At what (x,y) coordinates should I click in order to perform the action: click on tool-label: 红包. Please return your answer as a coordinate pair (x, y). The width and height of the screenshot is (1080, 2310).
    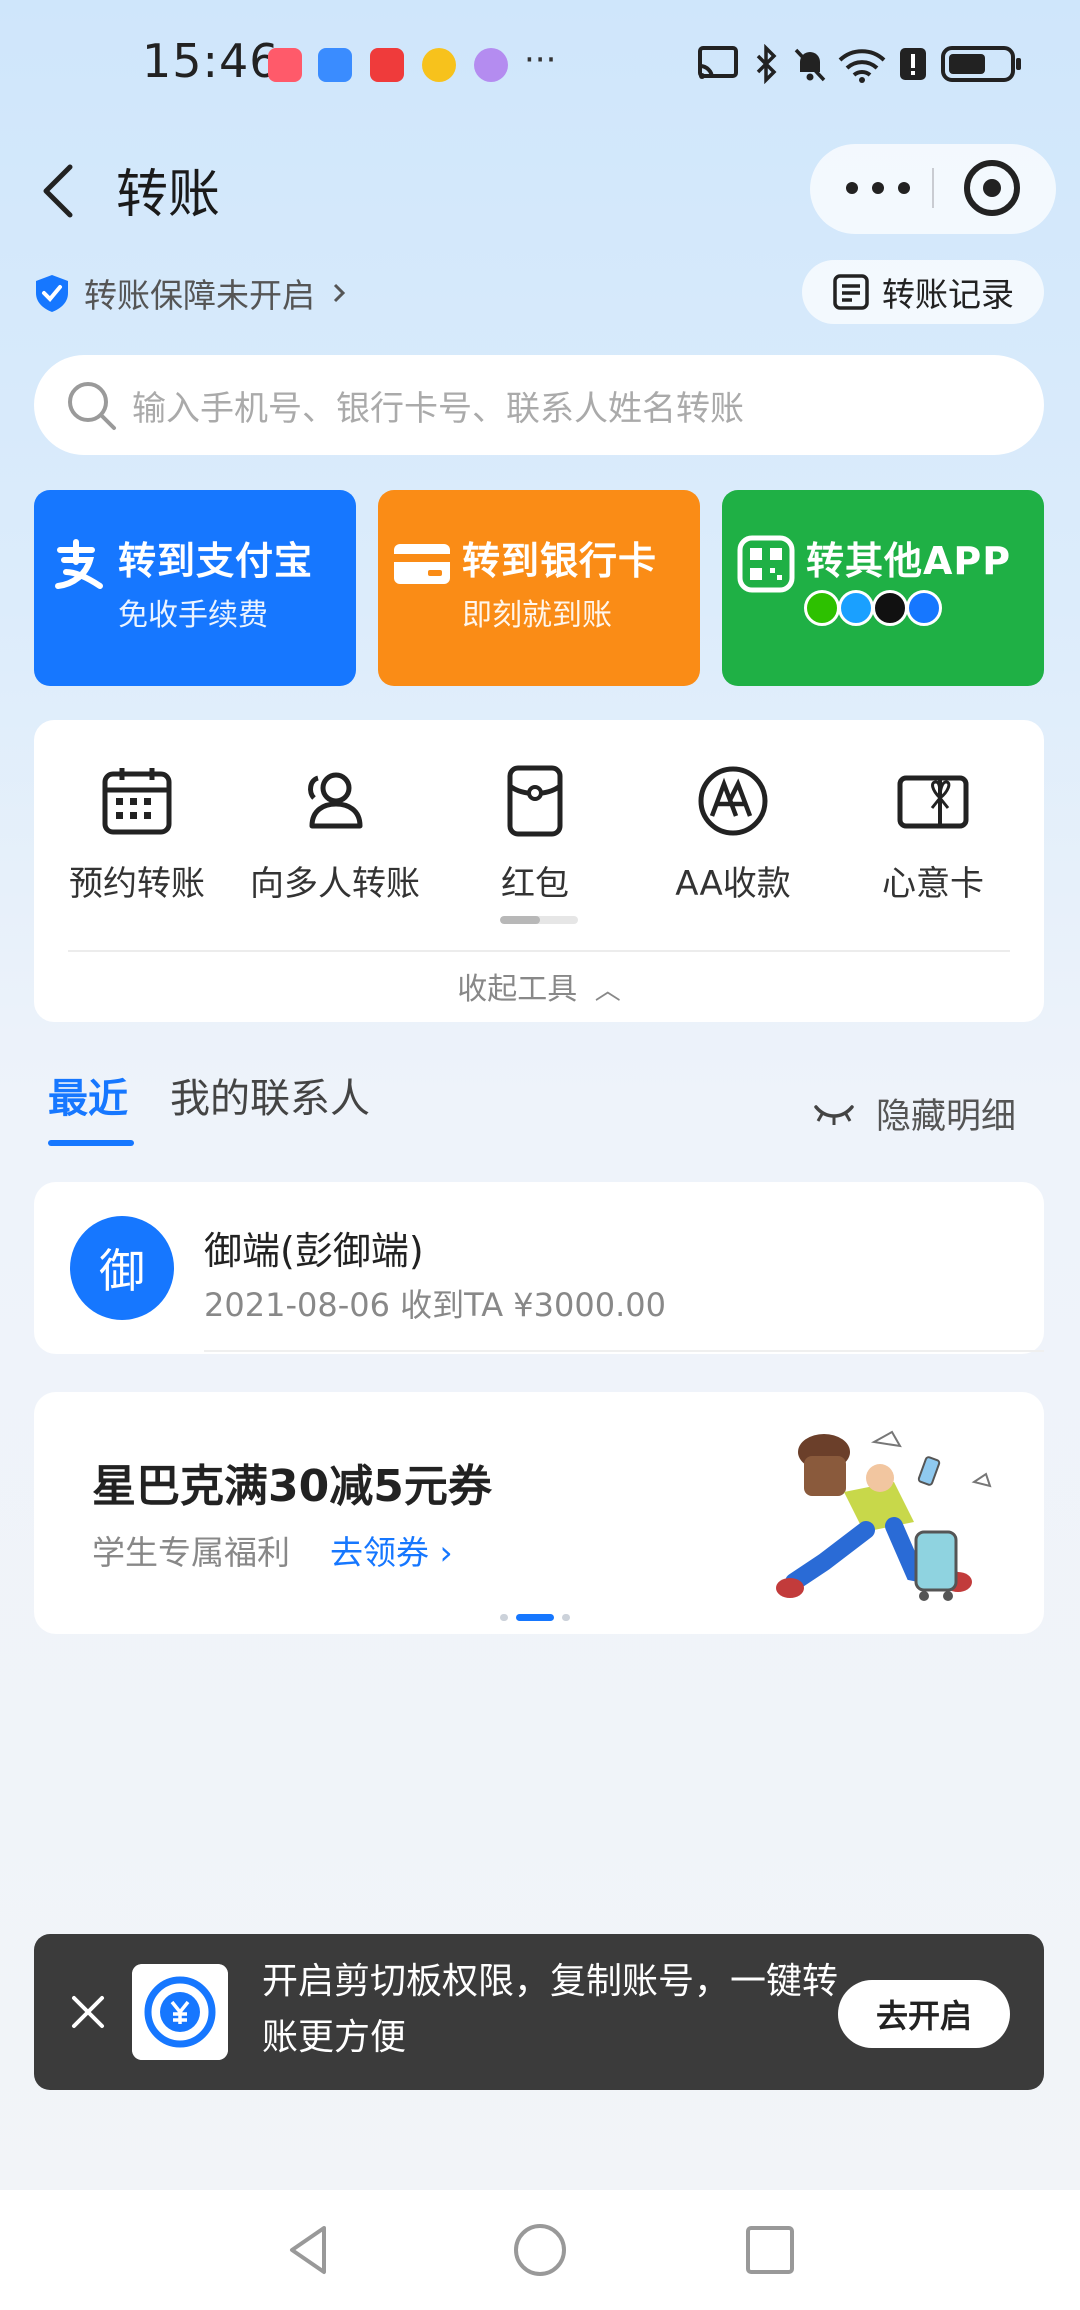
    Looking at the image, I should click on (535, 884).